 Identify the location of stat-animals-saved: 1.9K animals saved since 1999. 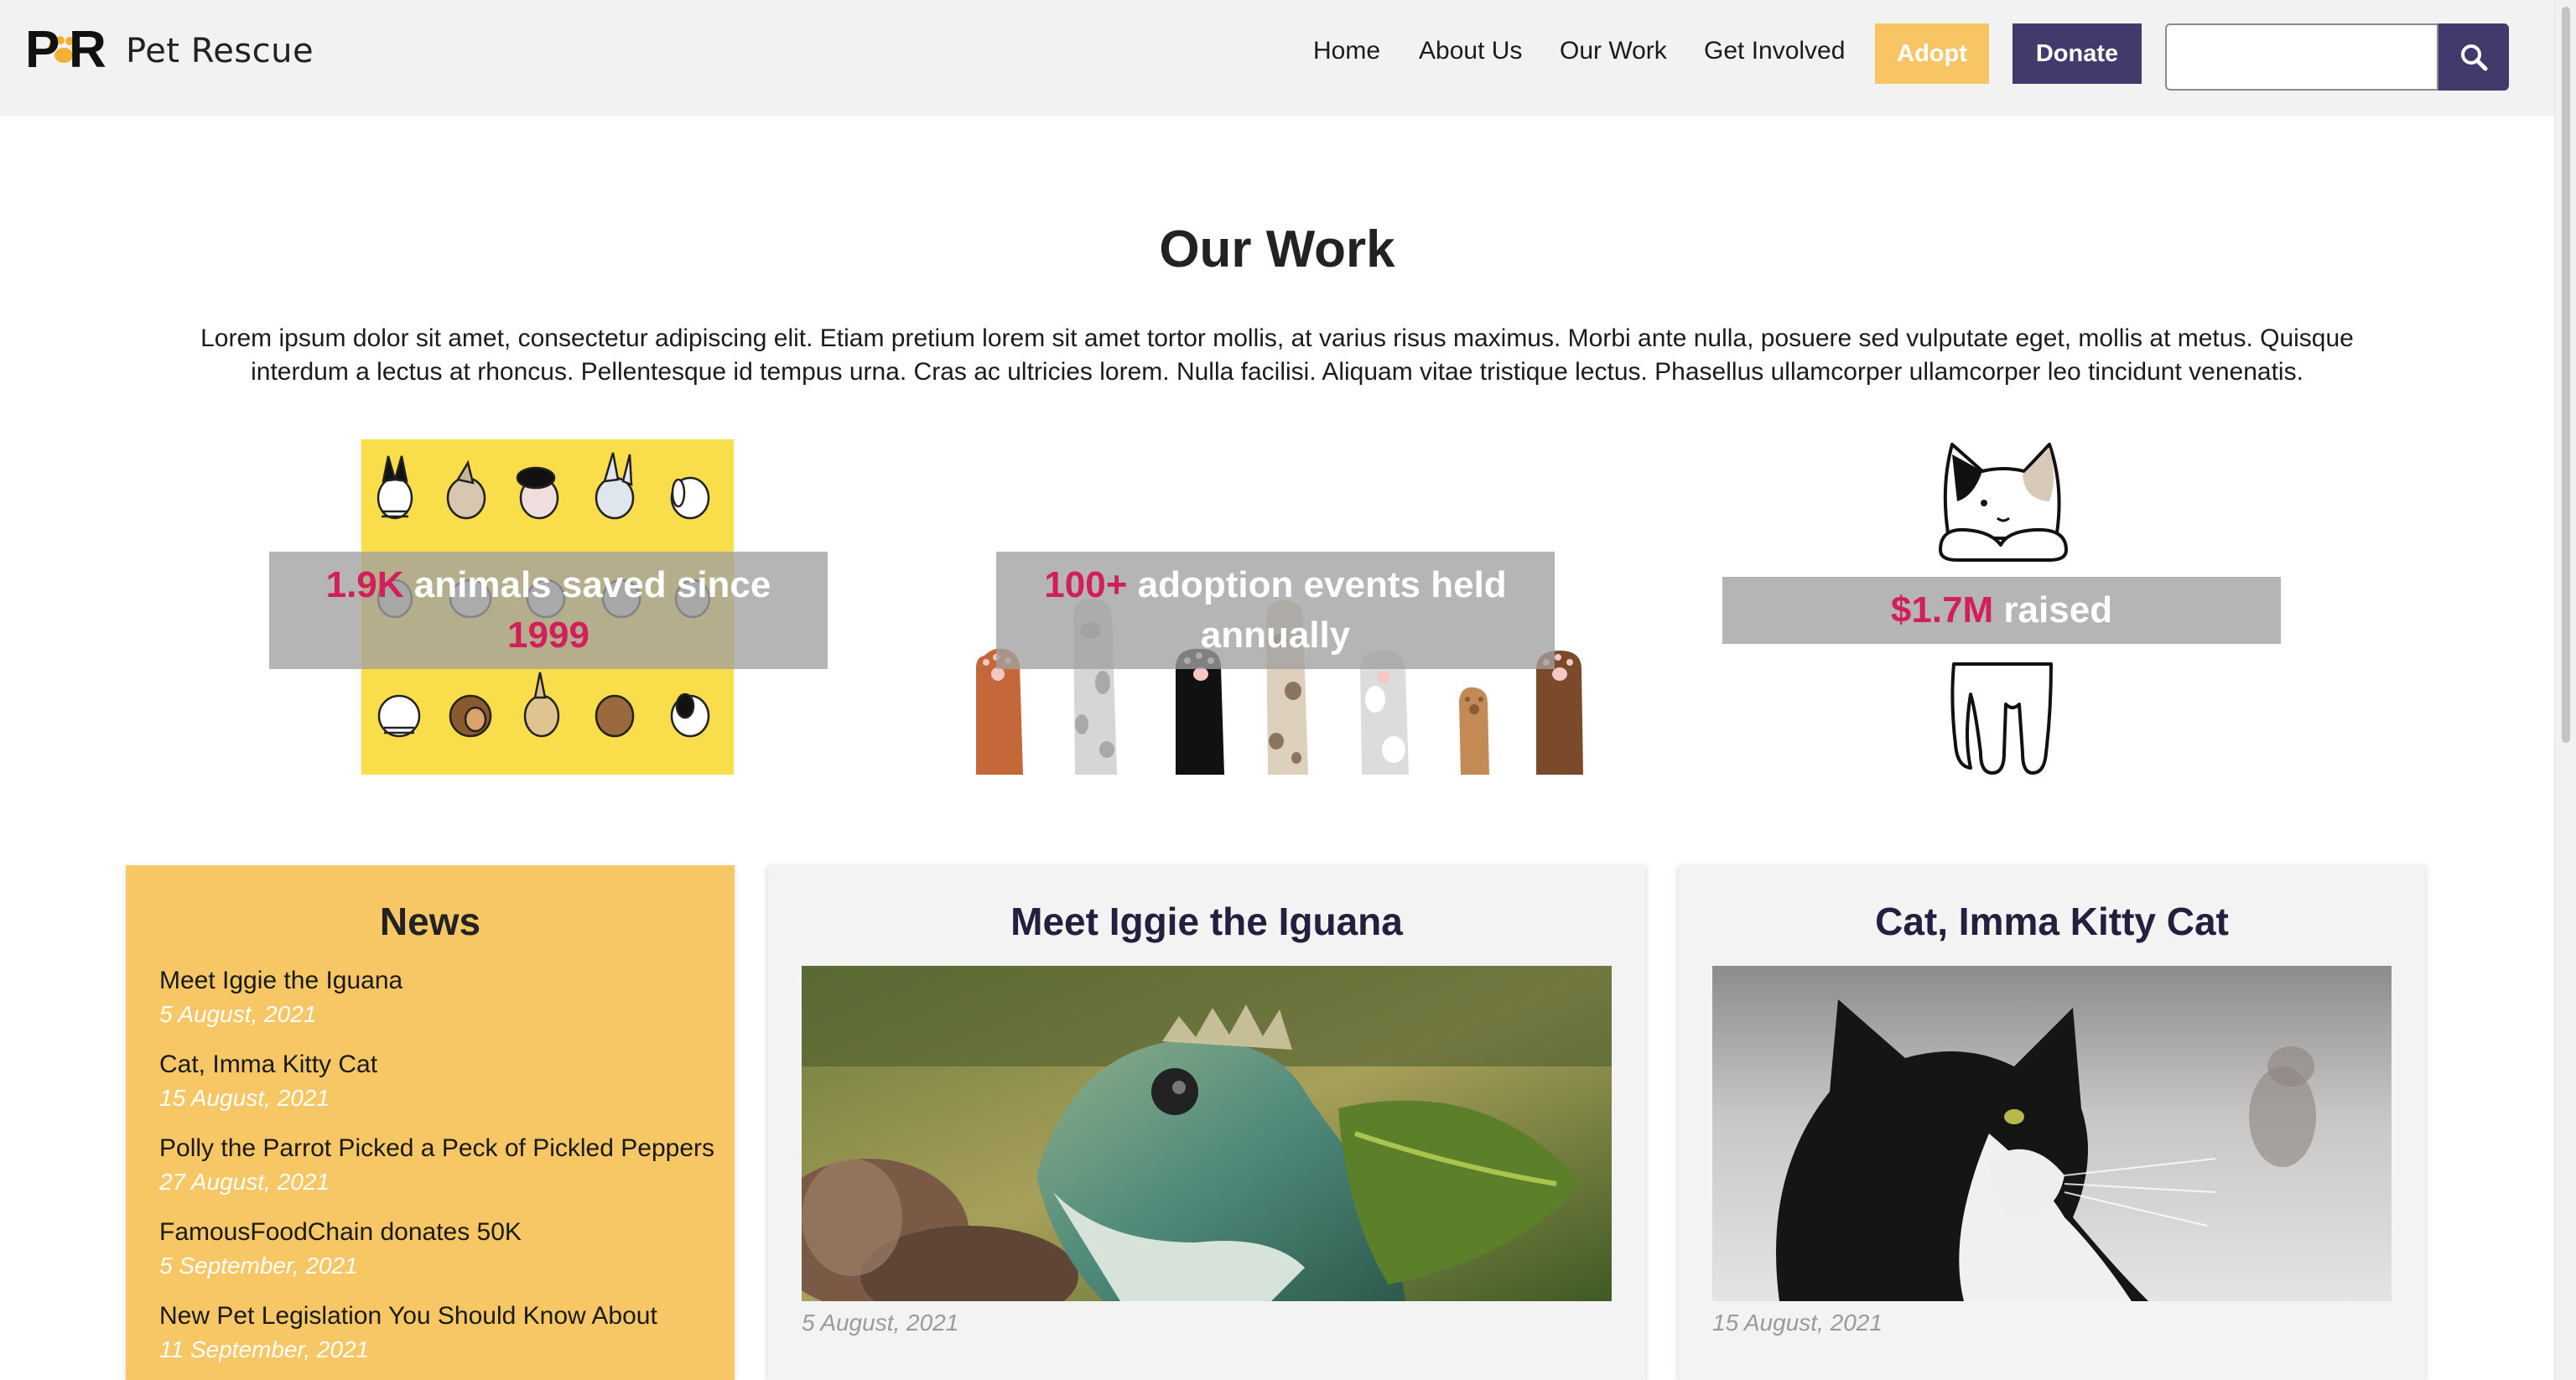
(548, 610).